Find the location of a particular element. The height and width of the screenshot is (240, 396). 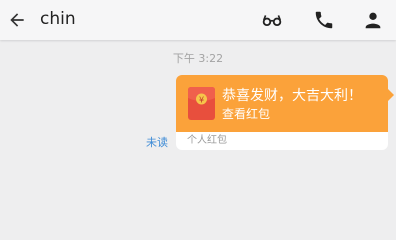

person-icon is located at coordinates (373, 20).